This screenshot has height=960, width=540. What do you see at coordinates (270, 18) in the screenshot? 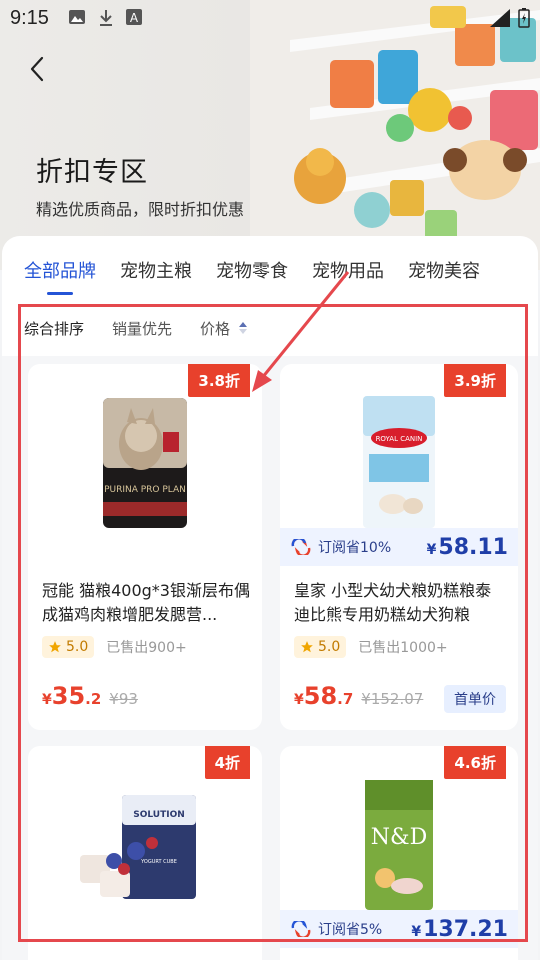
I see `status-bar: 9:15 A` at bounding box center [270, 18].